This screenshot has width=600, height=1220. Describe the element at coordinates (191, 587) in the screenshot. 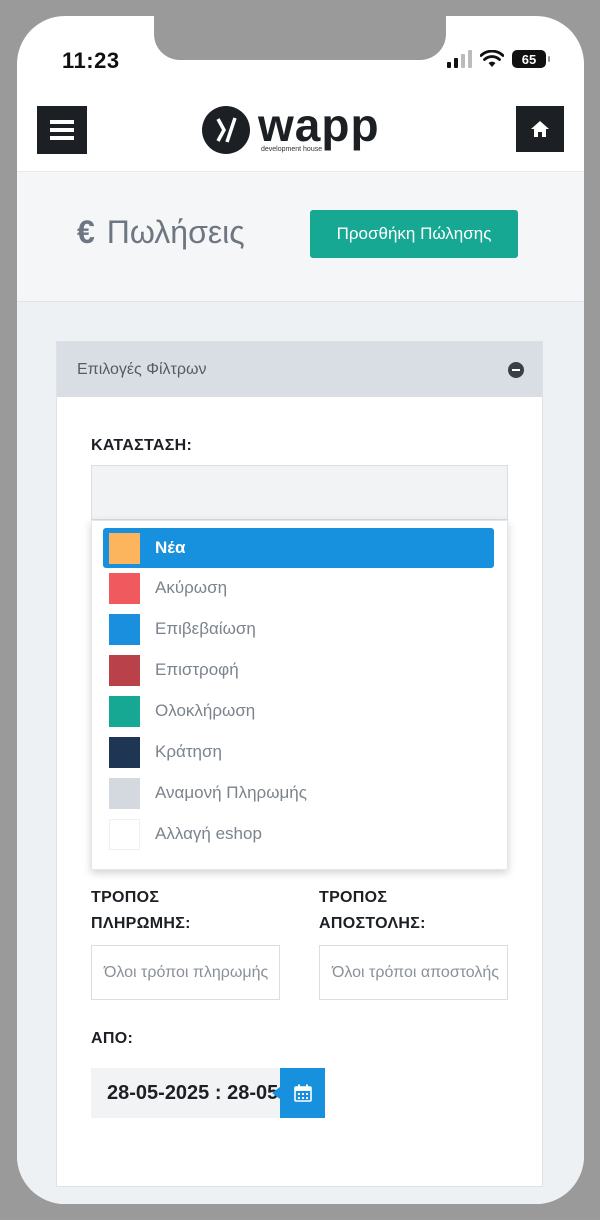

I see `status-option-label: Ακύρωση` at that location.